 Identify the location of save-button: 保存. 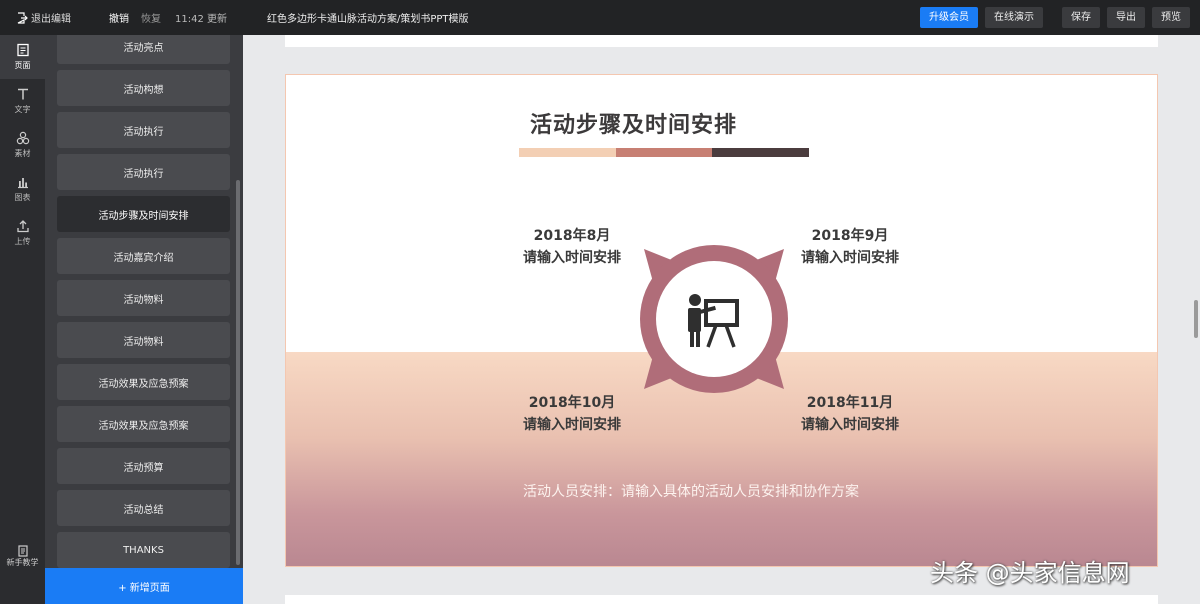
(1081, 17).